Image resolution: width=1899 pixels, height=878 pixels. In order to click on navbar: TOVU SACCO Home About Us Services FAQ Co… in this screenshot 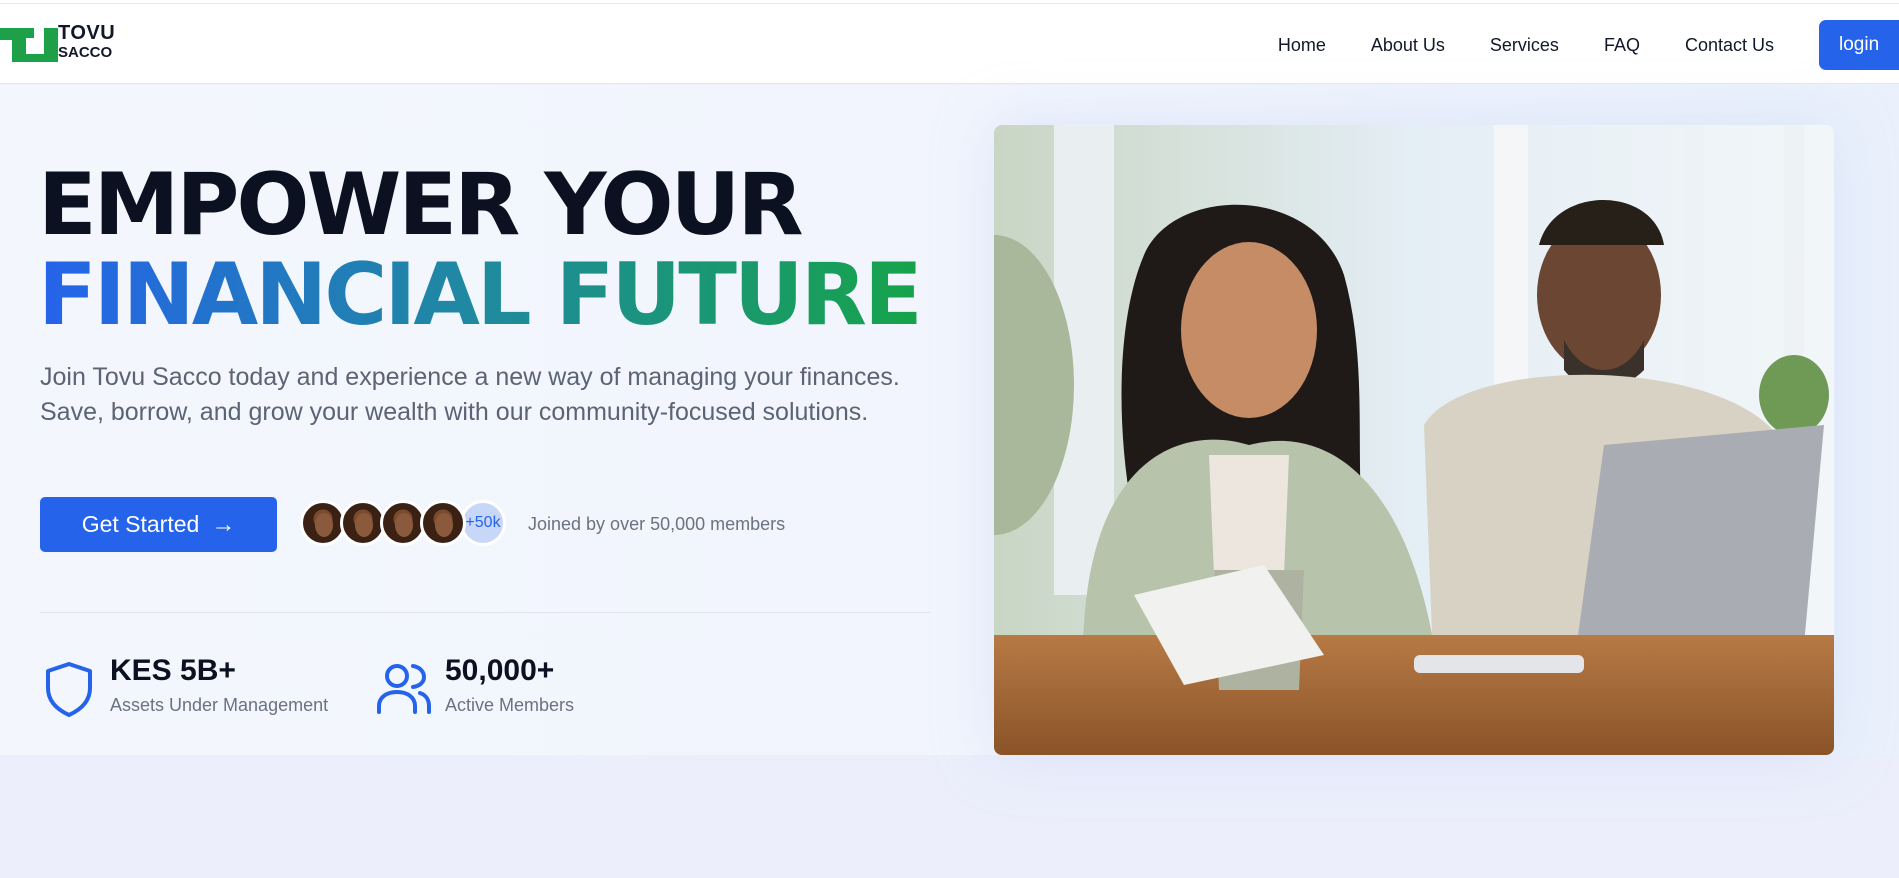, I will do `click(949, 44)`.